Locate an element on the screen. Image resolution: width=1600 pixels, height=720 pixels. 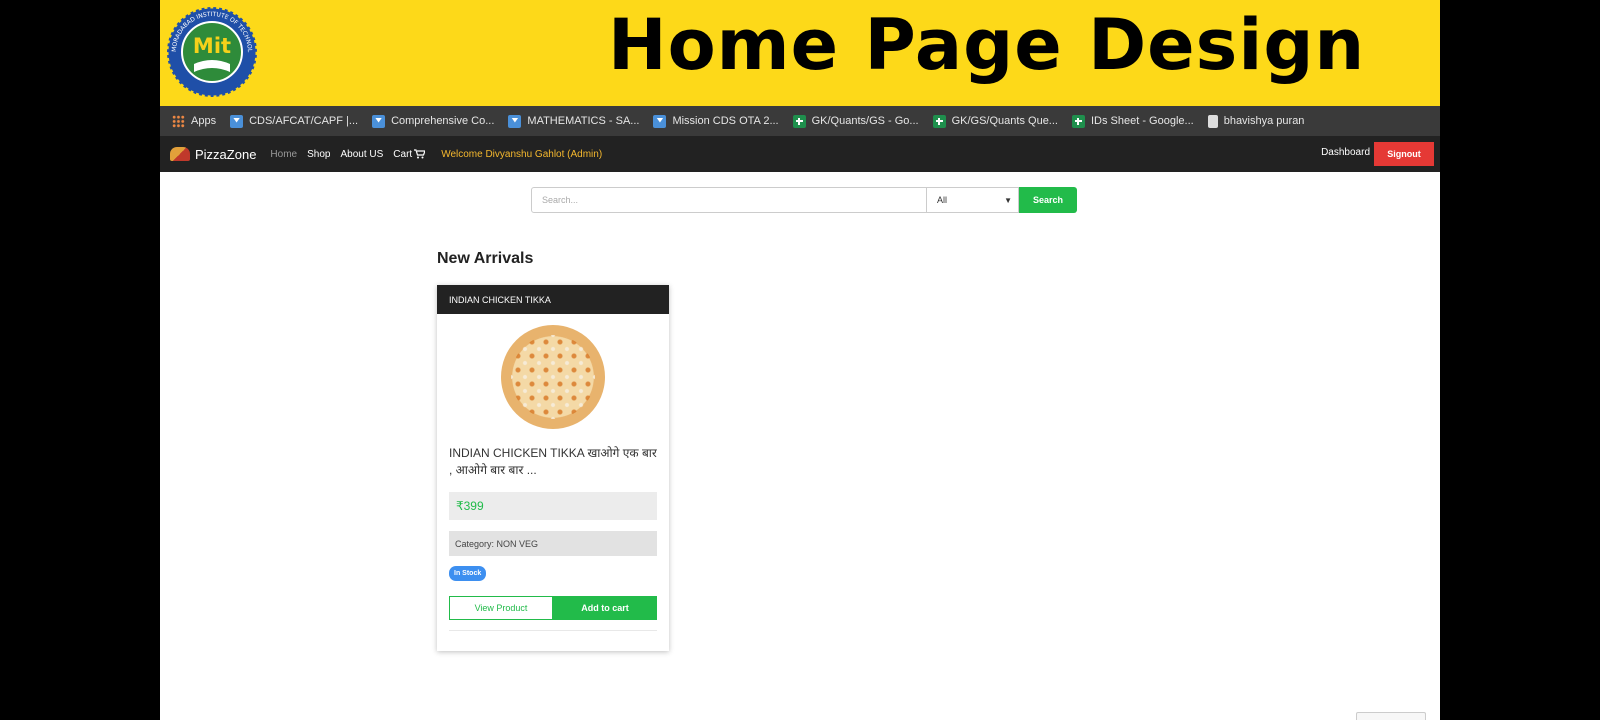
section-title: New Arrivals is located at coordinates (485, 258).